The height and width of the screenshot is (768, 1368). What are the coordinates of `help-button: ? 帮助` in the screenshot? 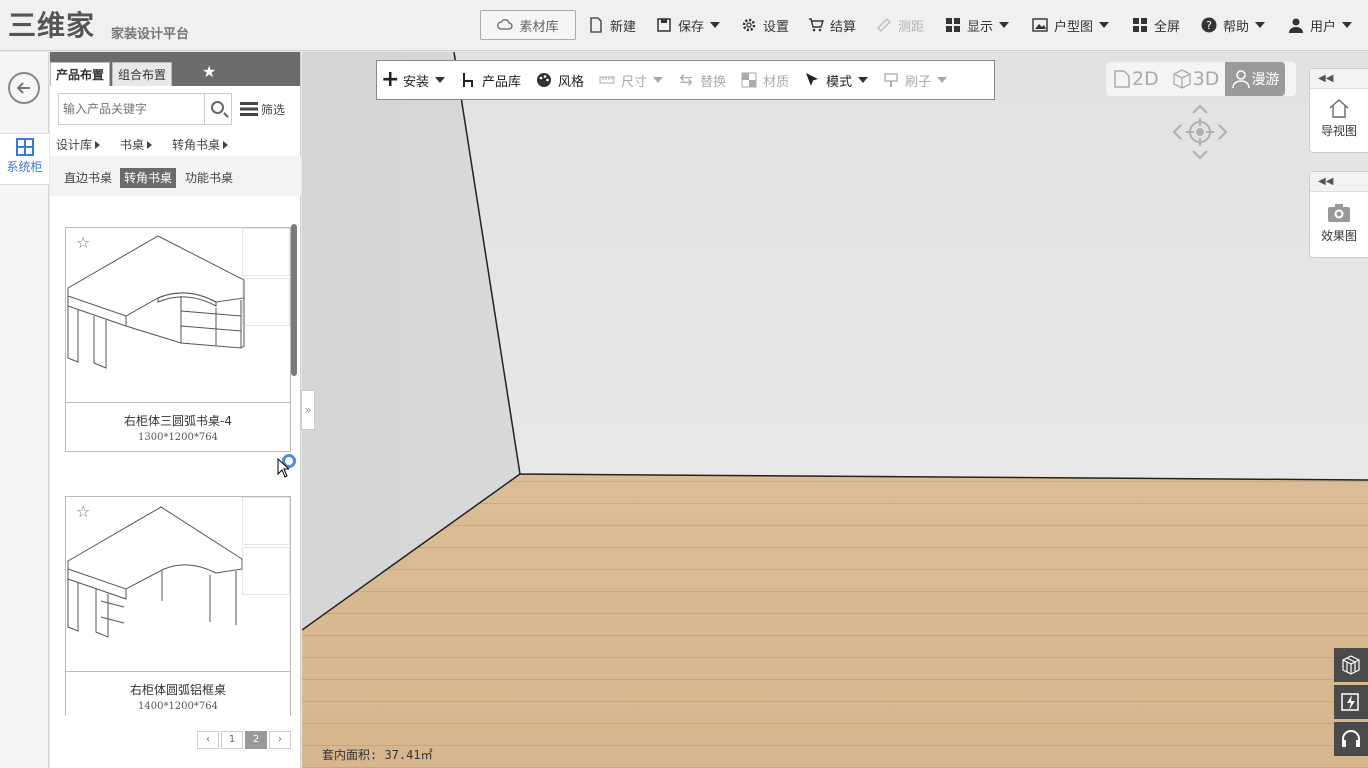 It's located at (1233, 25).